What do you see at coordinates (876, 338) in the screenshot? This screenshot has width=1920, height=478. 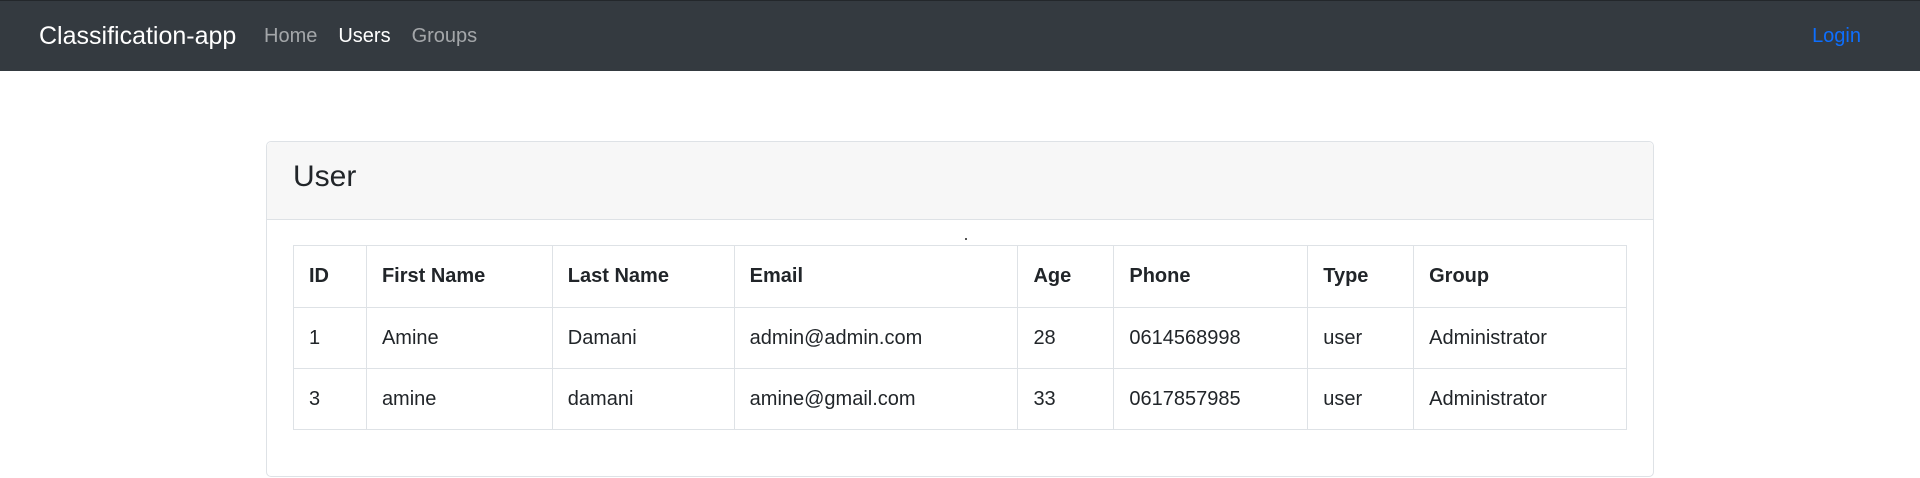 I see `cell-email: admin@admin.com` at bounding box center [876, 338].